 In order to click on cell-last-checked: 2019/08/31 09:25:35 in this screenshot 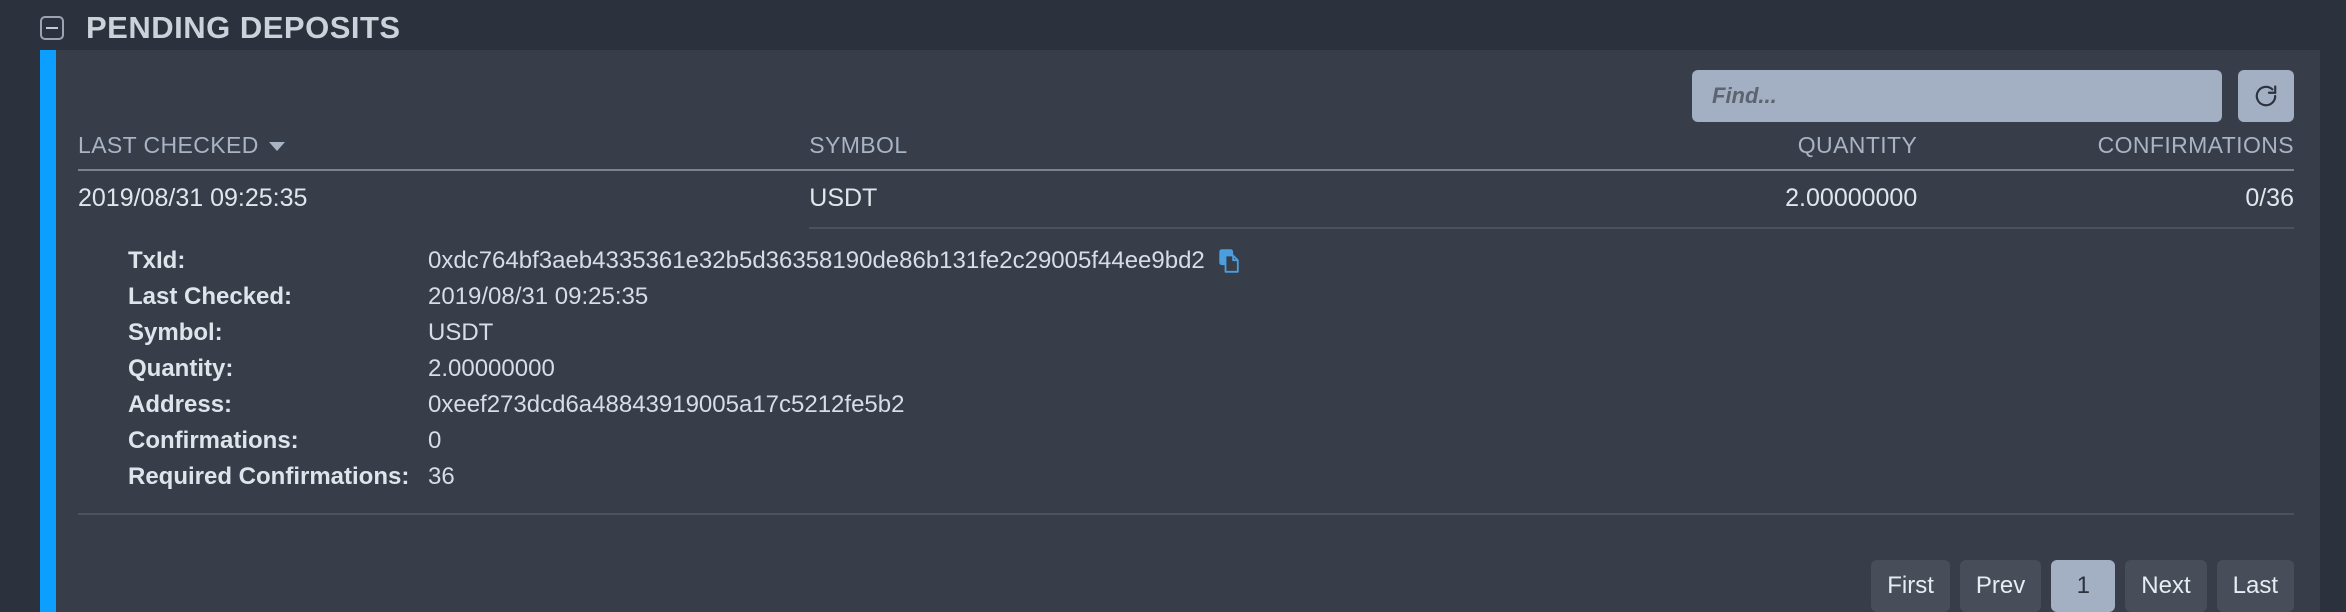, I will do `click(193, 198)`.